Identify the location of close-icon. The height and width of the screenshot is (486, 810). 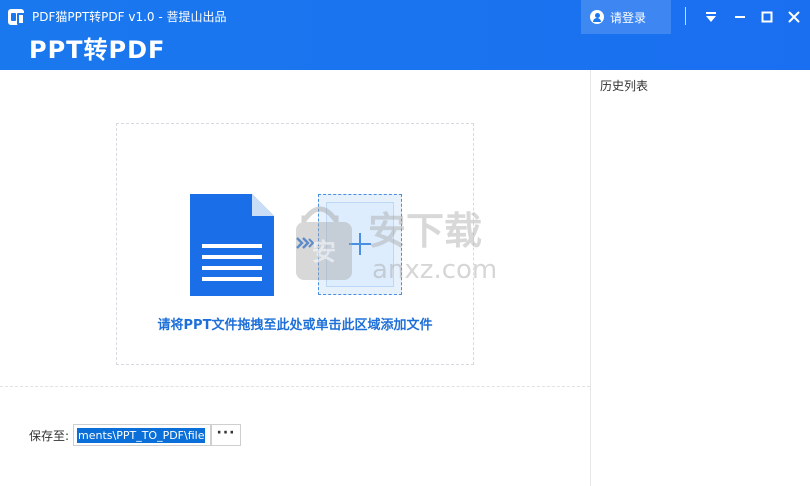
(794, 17).